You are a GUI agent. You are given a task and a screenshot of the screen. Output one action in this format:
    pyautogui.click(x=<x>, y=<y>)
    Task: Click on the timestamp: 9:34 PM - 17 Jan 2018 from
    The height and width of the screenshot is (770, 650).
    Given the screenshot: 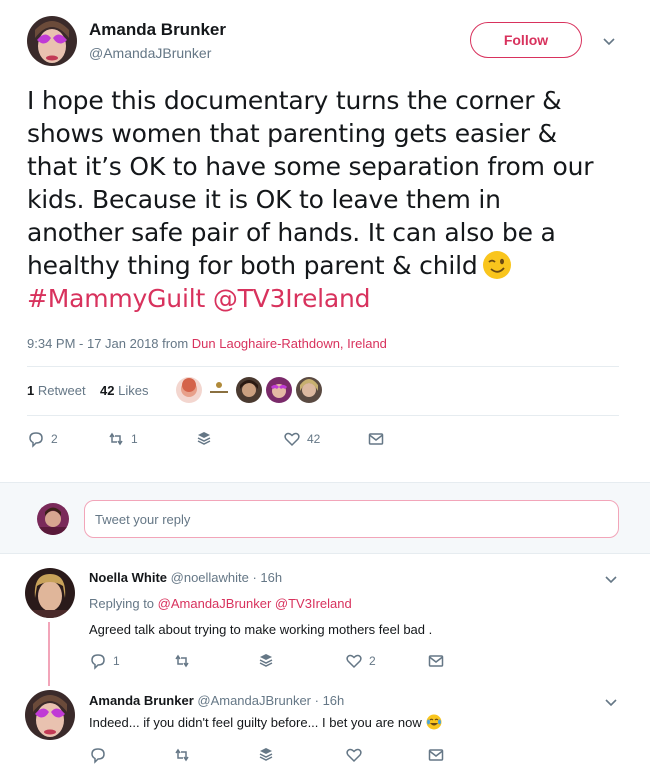 What is the action you would take?
    pyautogui.click(x=107, y=343)
    